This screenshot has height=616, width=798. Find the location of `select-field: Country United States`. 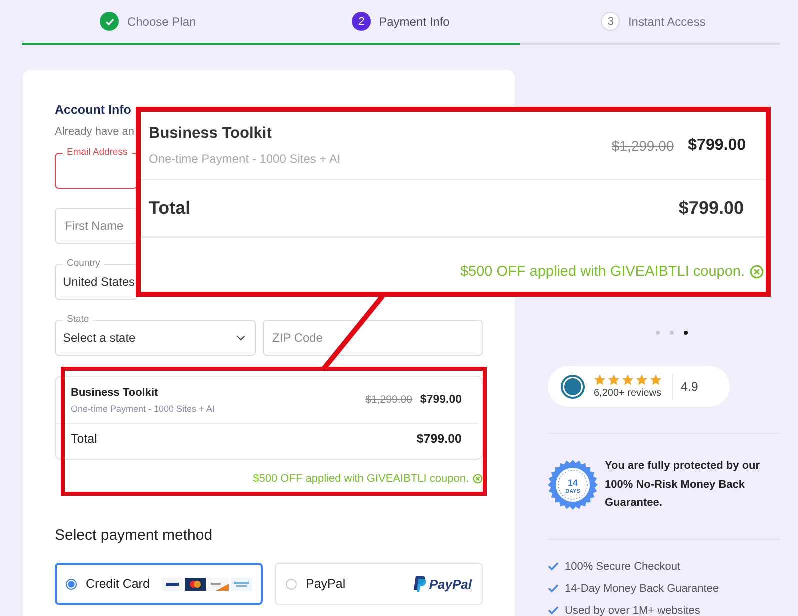

select-field: Country United States is located at coordinates (96, 278).